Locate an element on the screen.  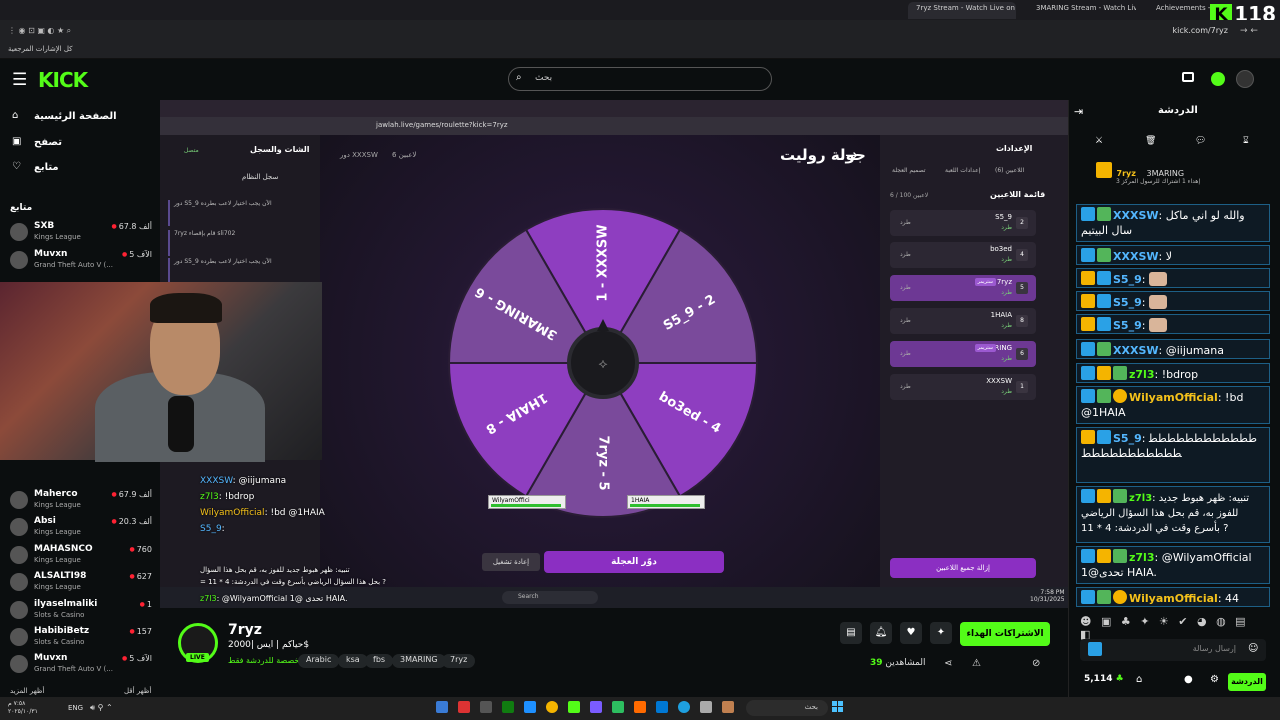
chat-message: XXXSW: @iijumana is located at coordinates (1173, 349).